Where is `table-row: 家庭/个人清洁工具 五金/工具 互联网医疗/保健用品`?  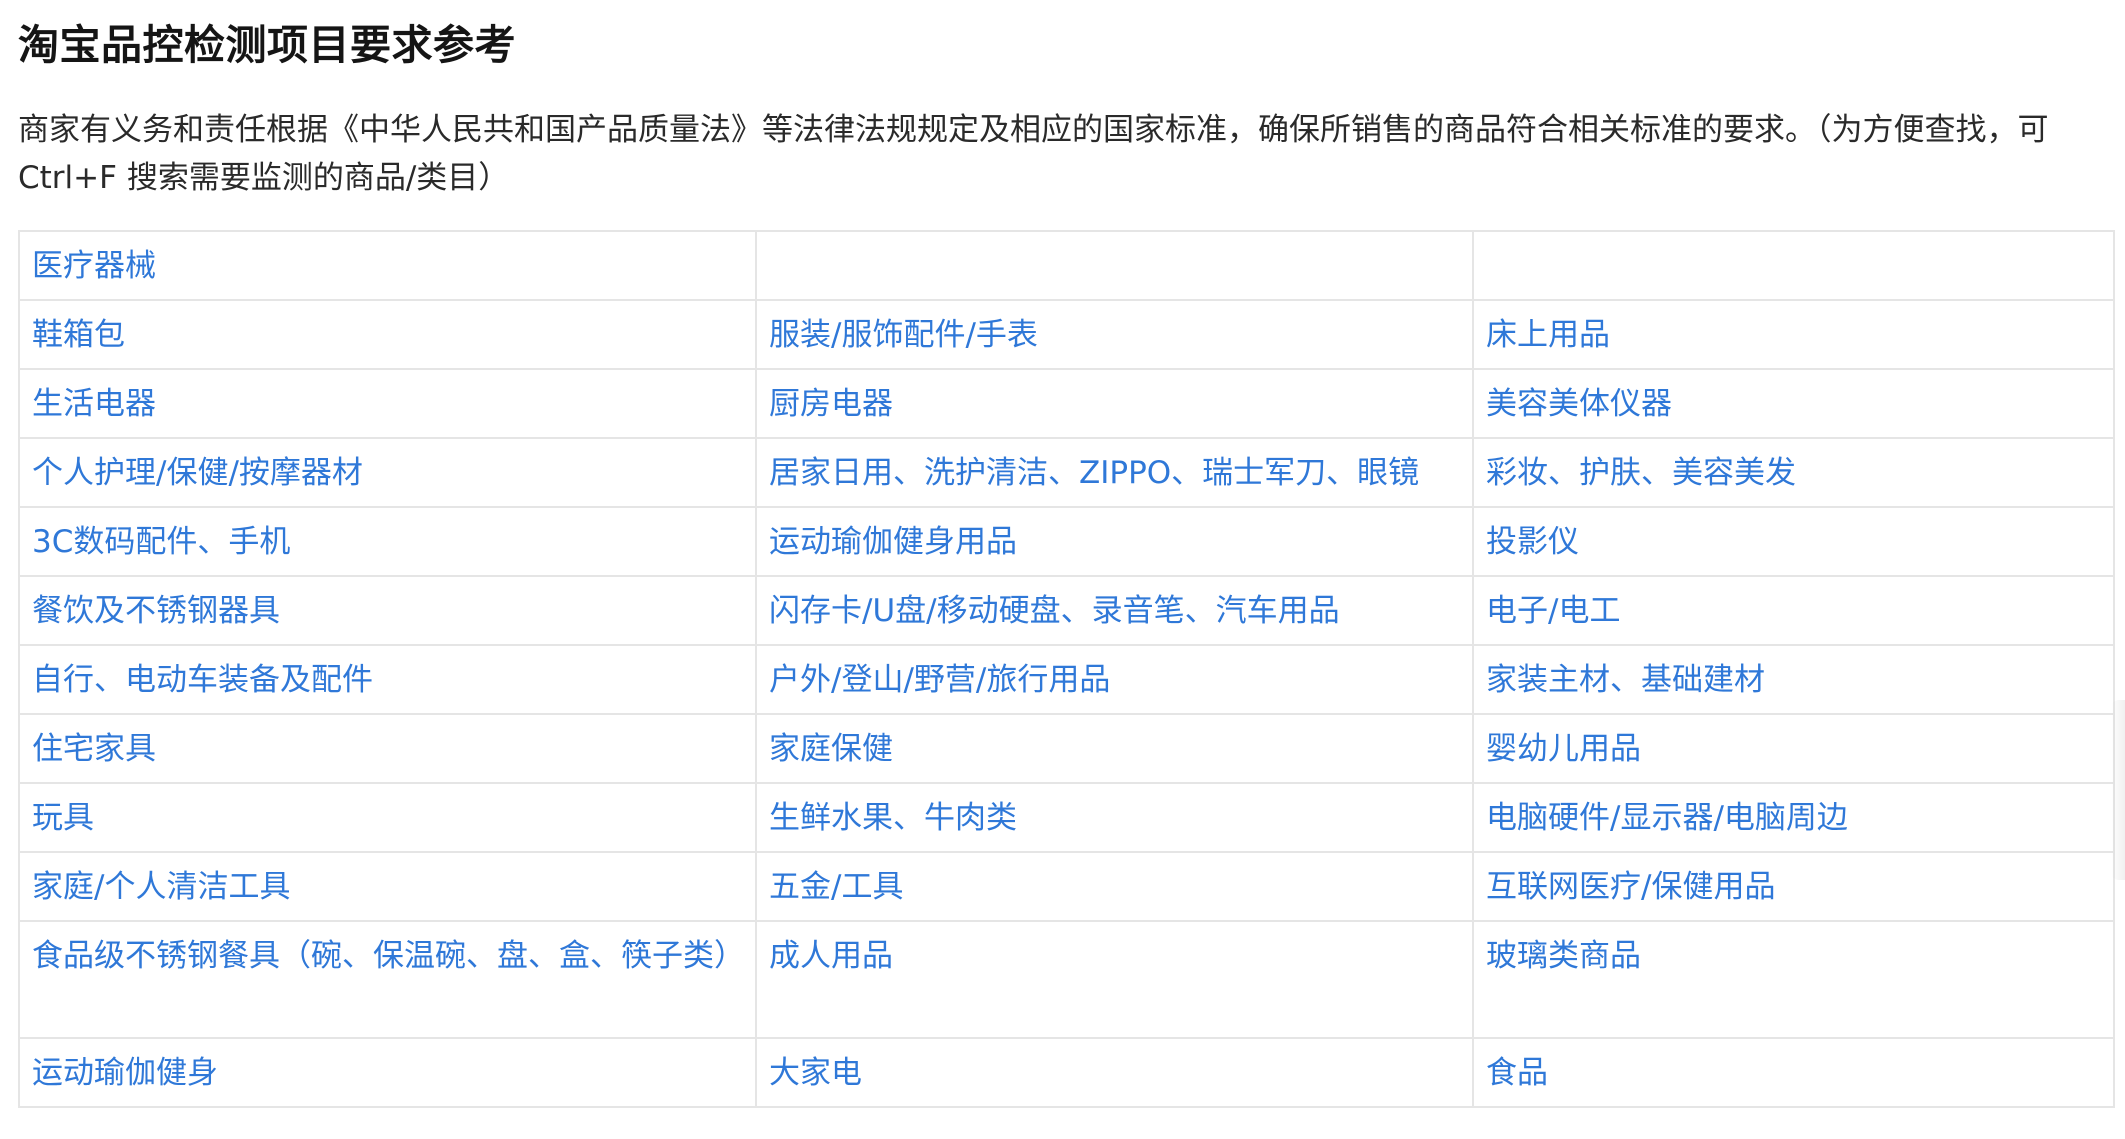 table-row: 家庭/个人清洁工具 五金/工具 互联网医疗/保健用品 is located at coordinates (1066, 886).